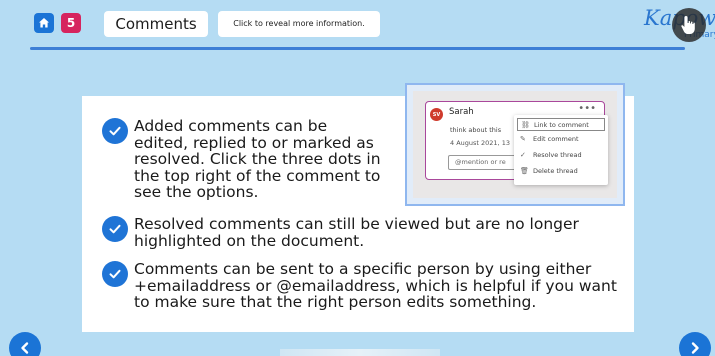 This screenshot has height=356, width=715. I want to click on menu-item-label: Delete thread, so click(555, 171).